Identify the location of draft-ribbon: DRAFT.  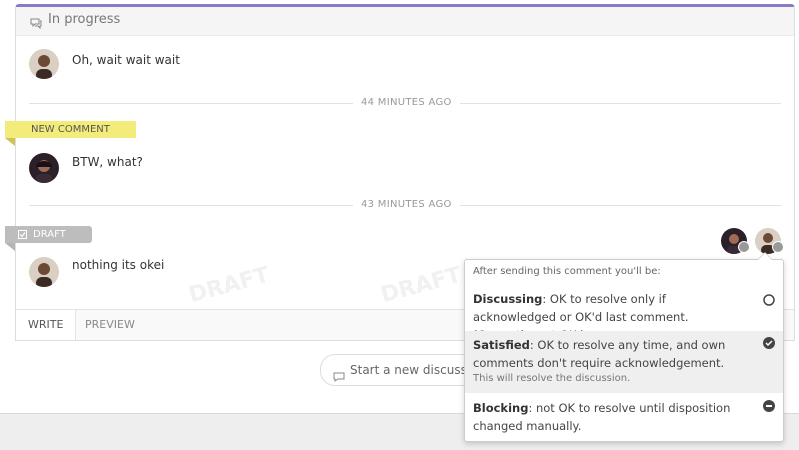
(48, 234).